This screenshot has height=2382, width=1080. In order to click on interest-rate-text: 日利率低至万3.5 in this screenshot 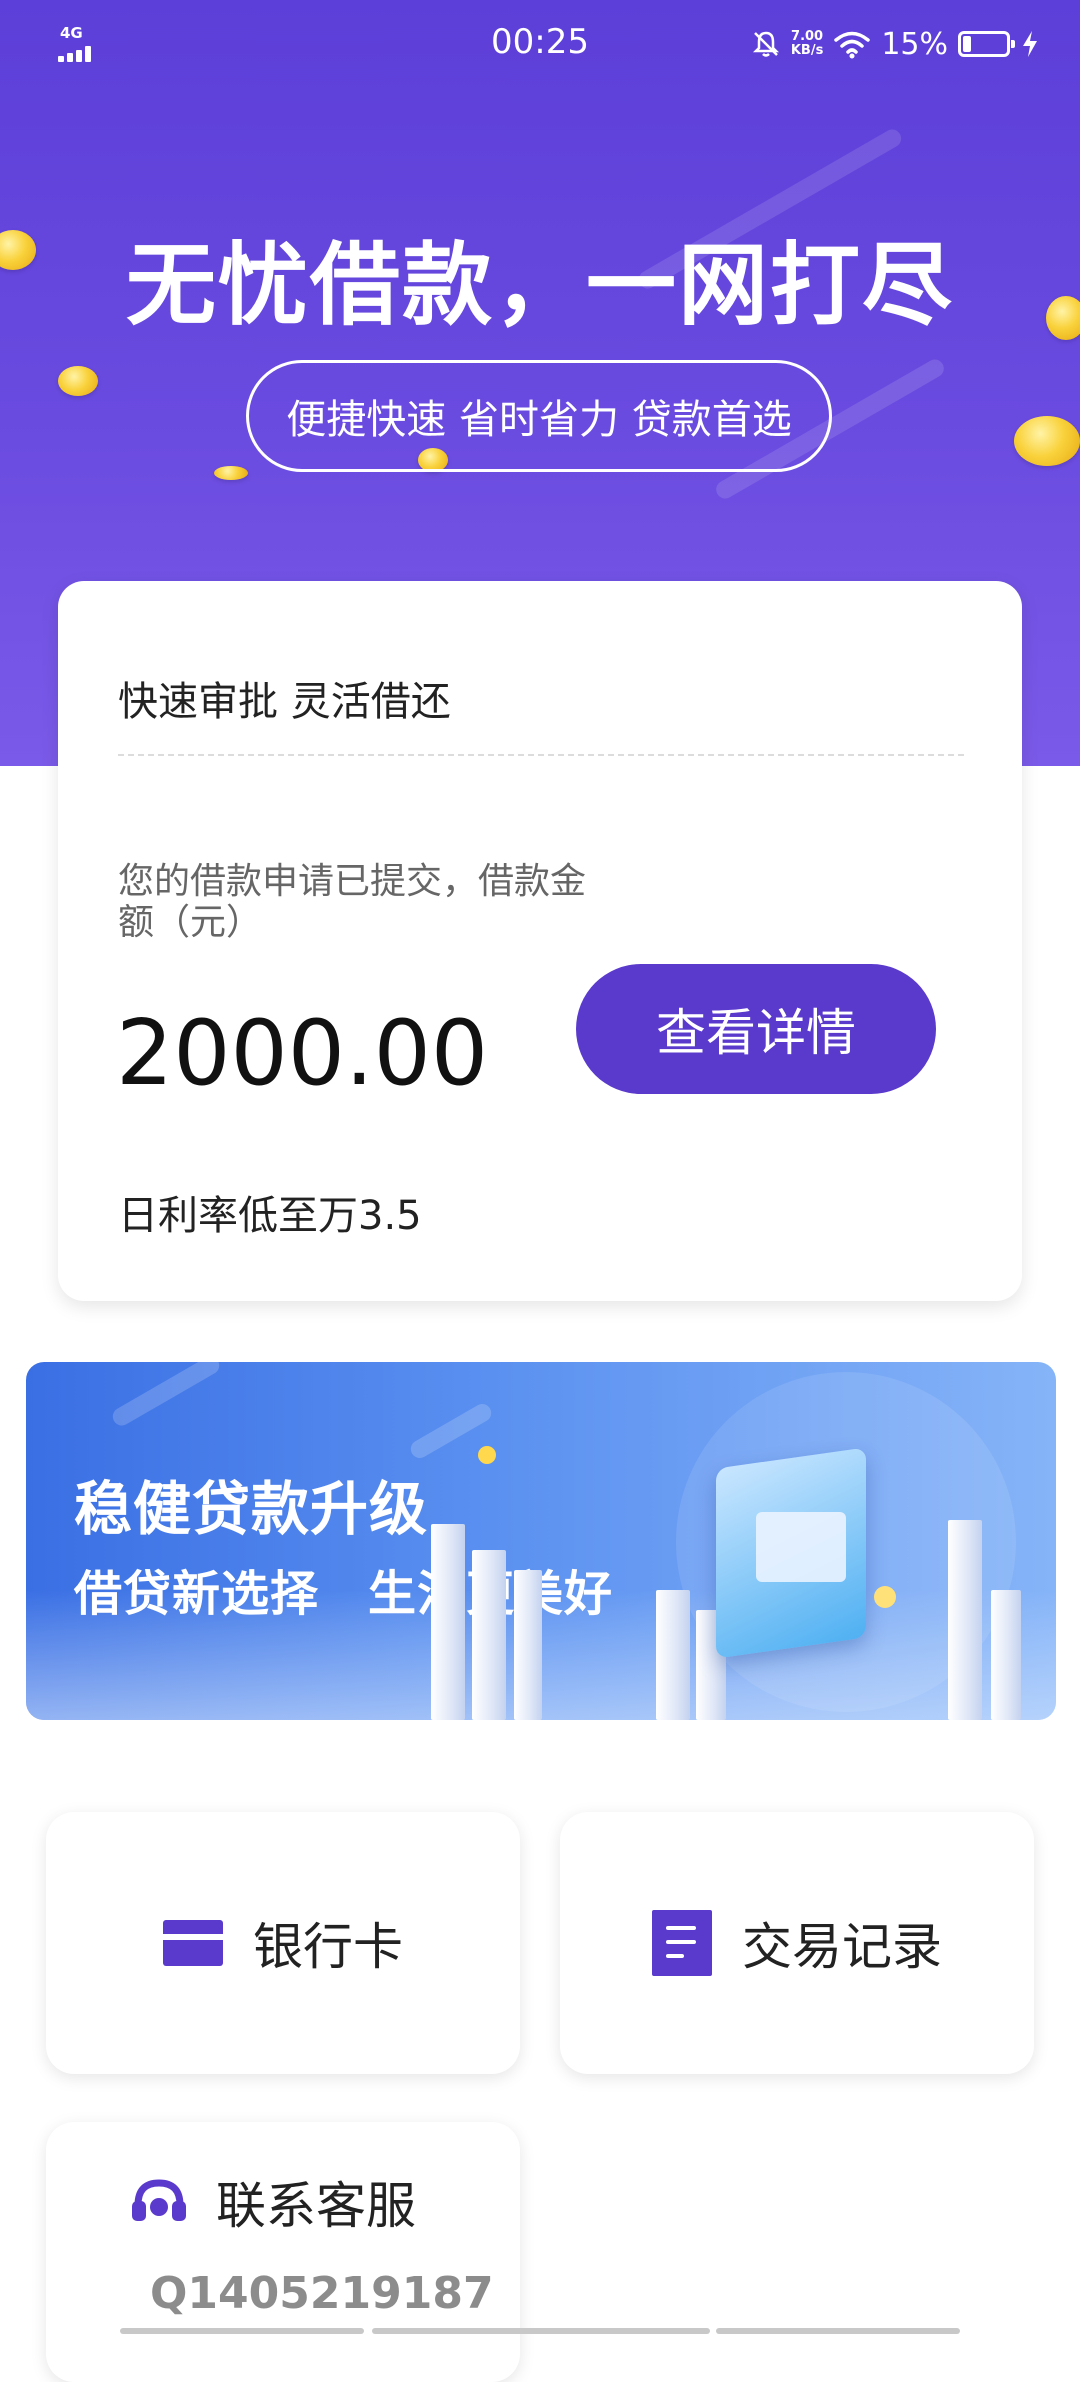, I will do `click(270, 1216)`.